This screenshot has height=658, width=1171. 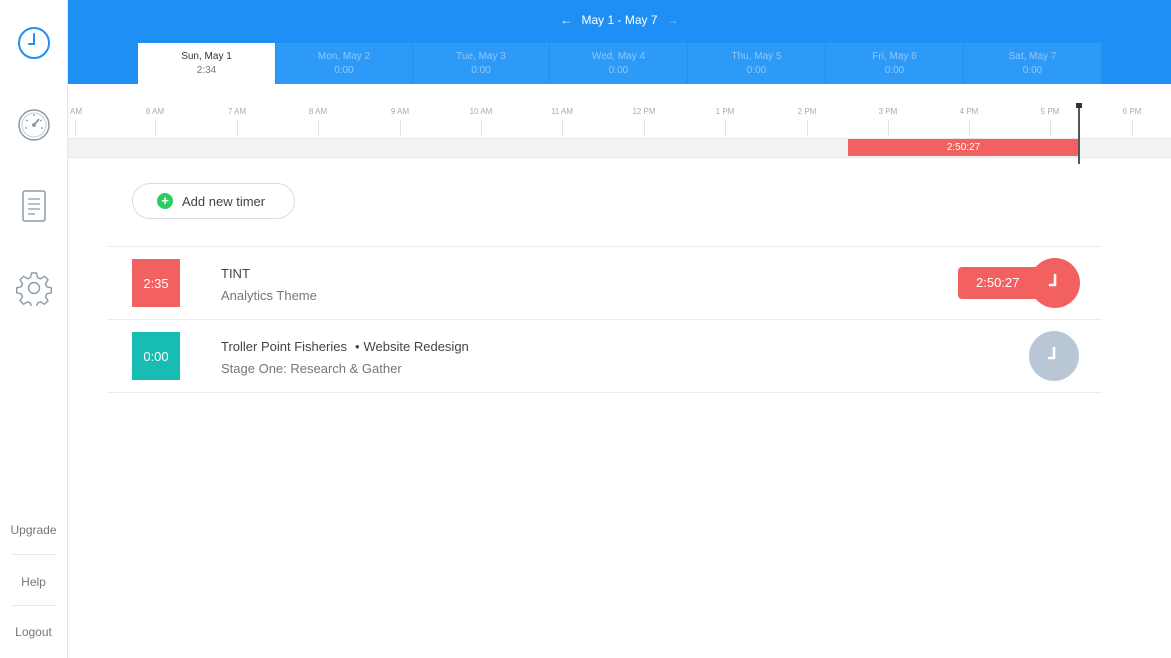 I want to click on hour-label: 6 PM, so click(x=1132, y=111).